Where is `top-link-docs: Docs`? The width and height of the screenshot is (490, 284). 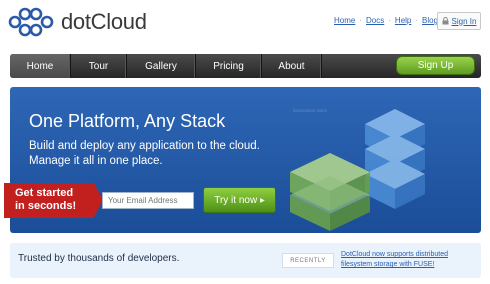 top-link-docs: Docs is located at coordinates (375, 20).